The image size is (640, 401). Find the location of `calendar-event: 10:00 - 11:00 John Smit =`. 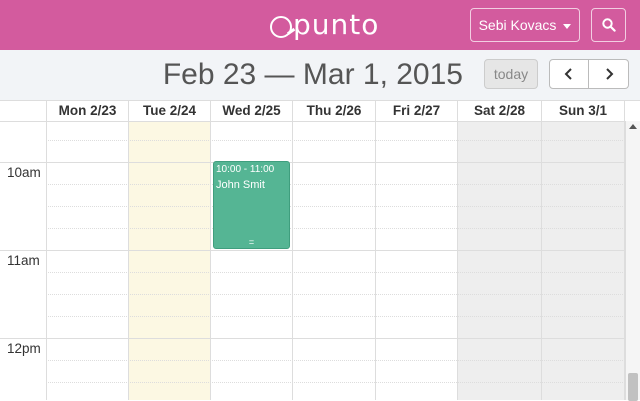

calendar-event: 10:00 - 11:00 John Smit = is located at coordinates (251, 205).